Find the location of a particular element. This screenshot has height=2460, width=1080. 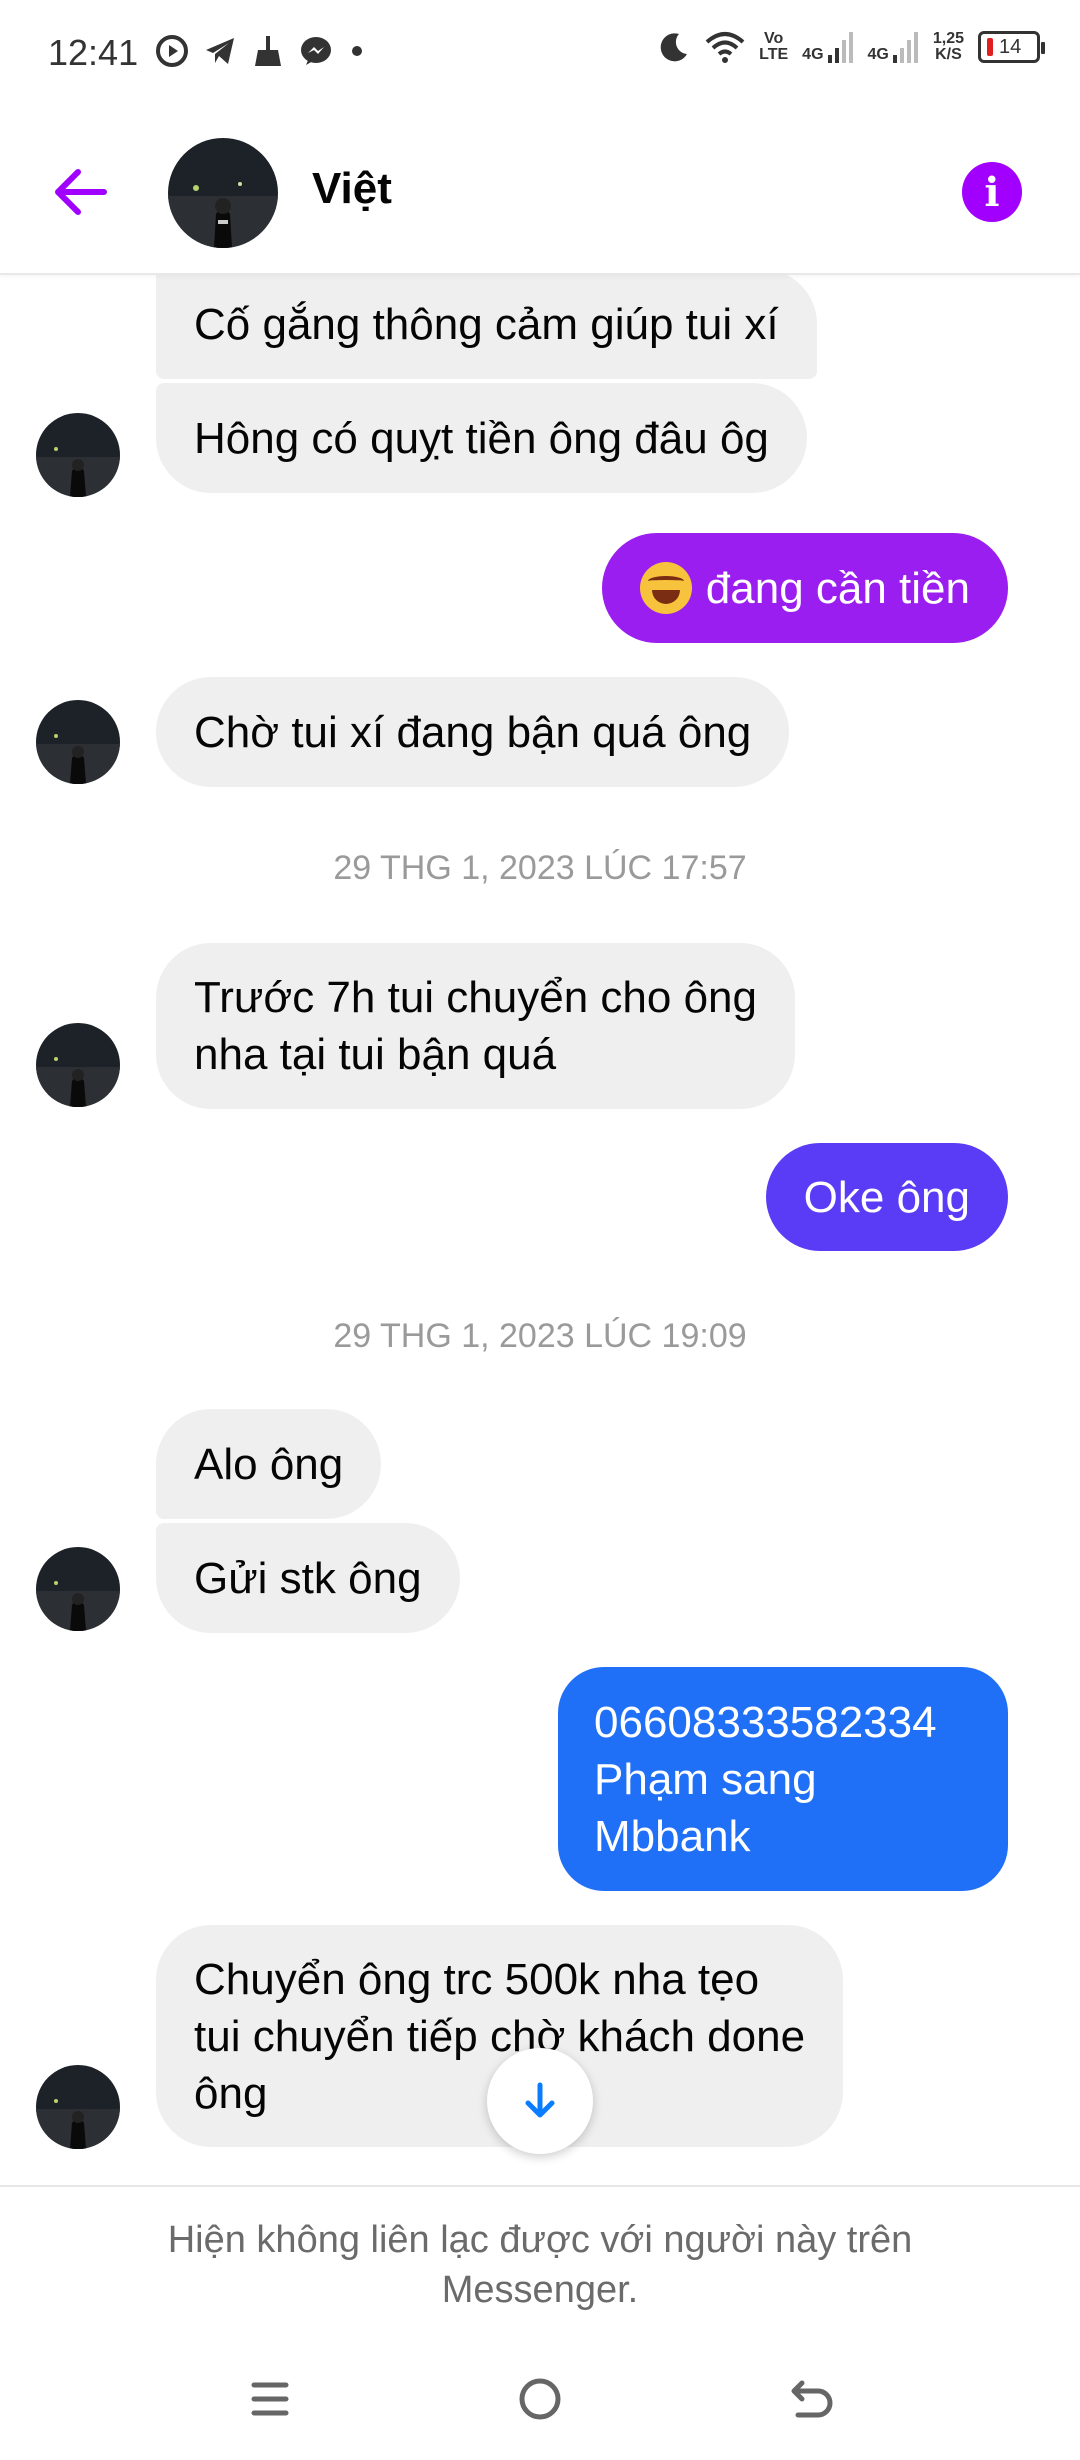

signal-2: 4G is located at coordinates (893, 47).